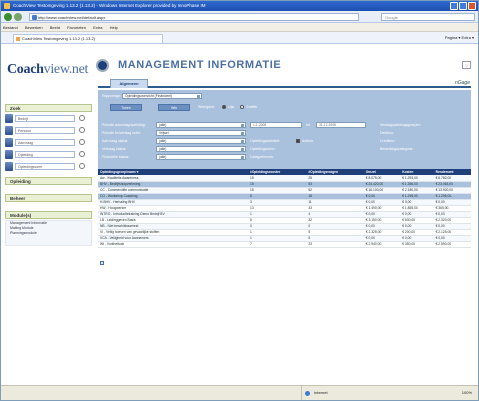 This screenshot has height=401, width=479. What do you see at coordinates (201, 133) in the screenshot?
I see `periode-order-select: Vrijwel` at bounding box center [201, 133].